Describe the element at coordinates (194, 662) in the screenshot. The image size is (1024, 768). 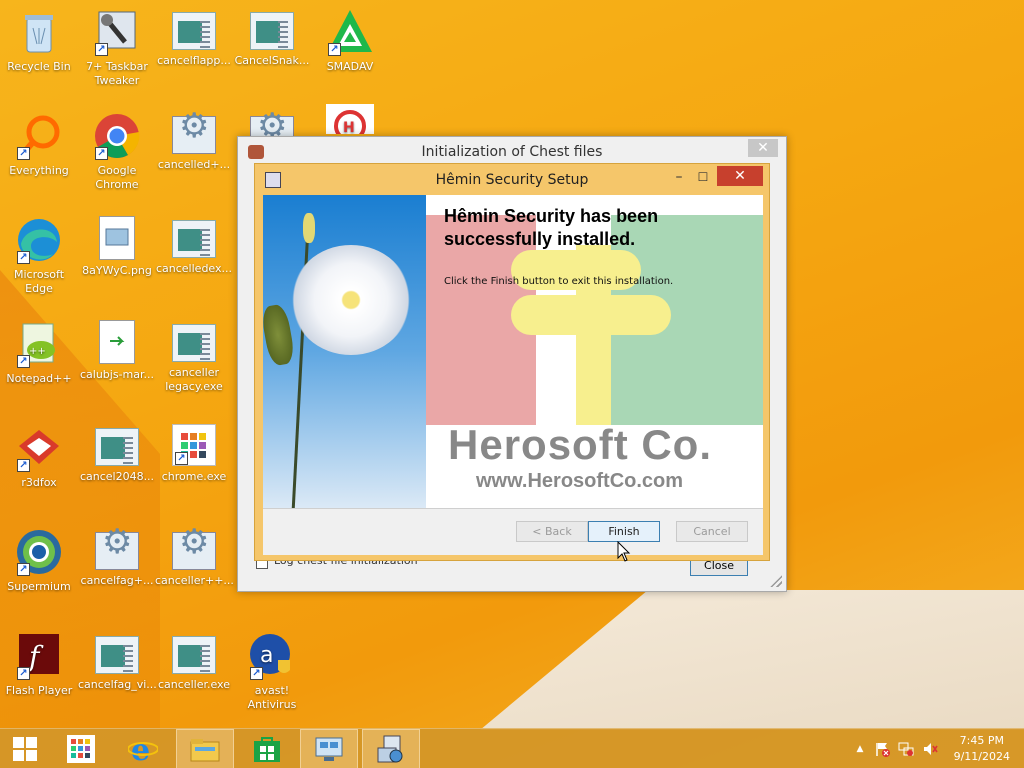
I see `desktop-icon-canceller-exe: canceller.exe` at that location.